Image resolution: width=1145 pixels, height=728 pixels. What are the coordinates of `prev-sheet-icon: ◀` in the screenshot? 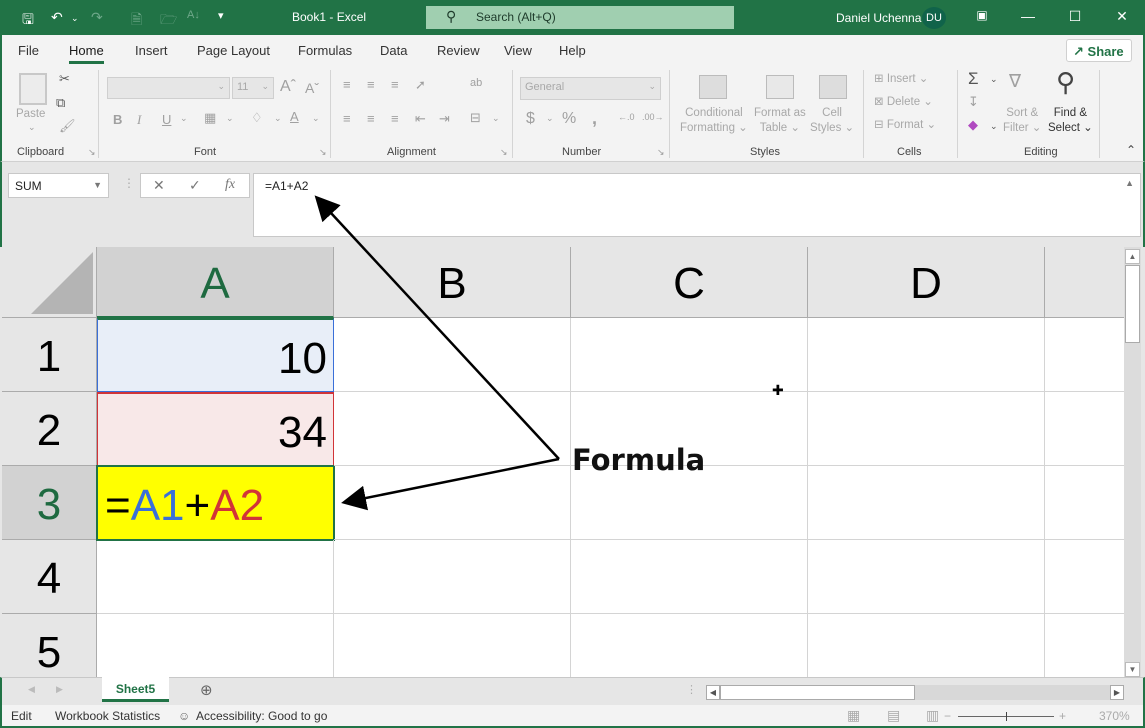 It's located at (31, 689).